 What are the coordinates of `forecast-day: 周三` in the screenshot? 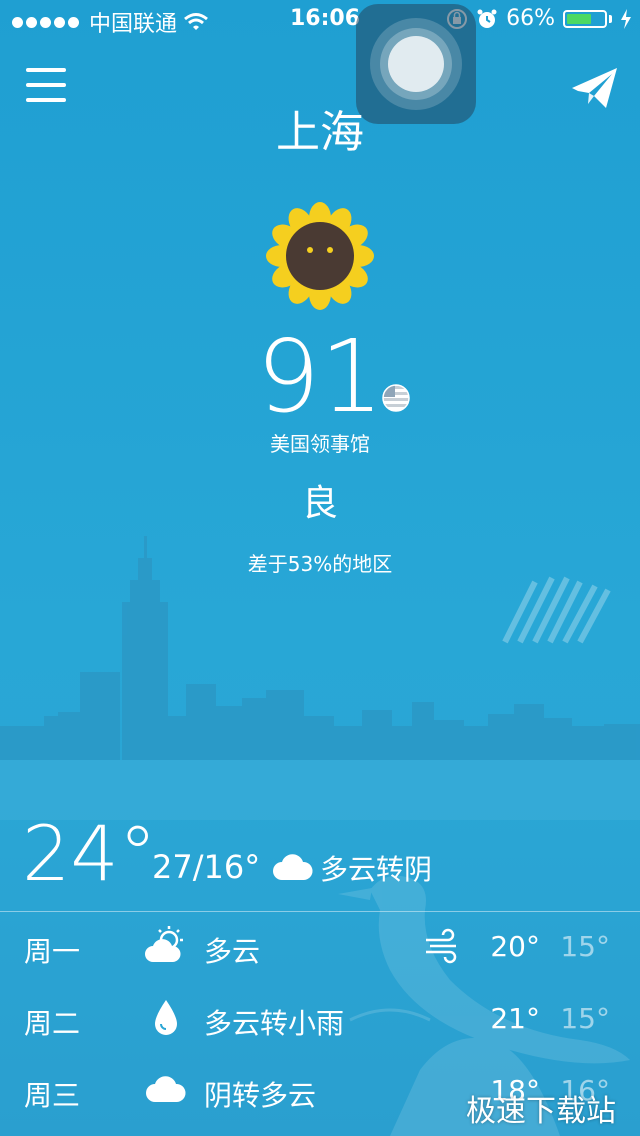 It's located at (52, 1095).